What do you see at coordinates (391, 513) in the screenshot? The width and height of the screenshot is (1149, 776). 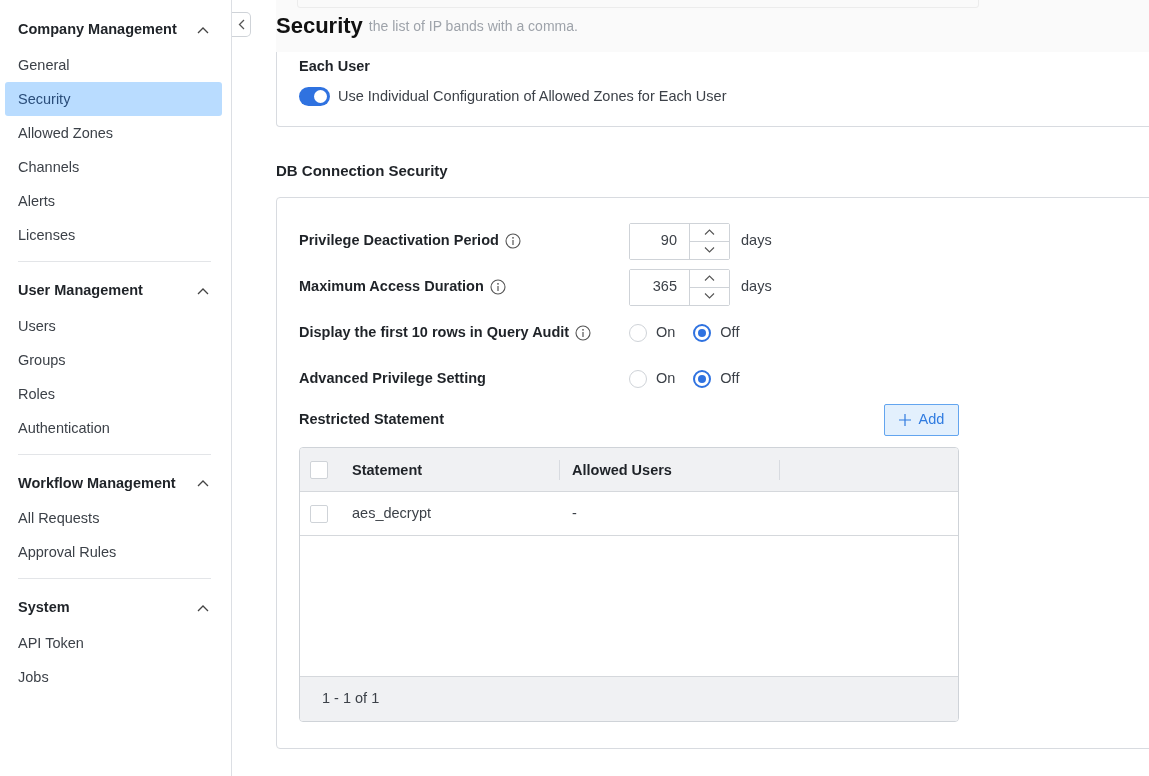 I see `table-cell-text: aes_decrypt` at bounding box center [391, 513].